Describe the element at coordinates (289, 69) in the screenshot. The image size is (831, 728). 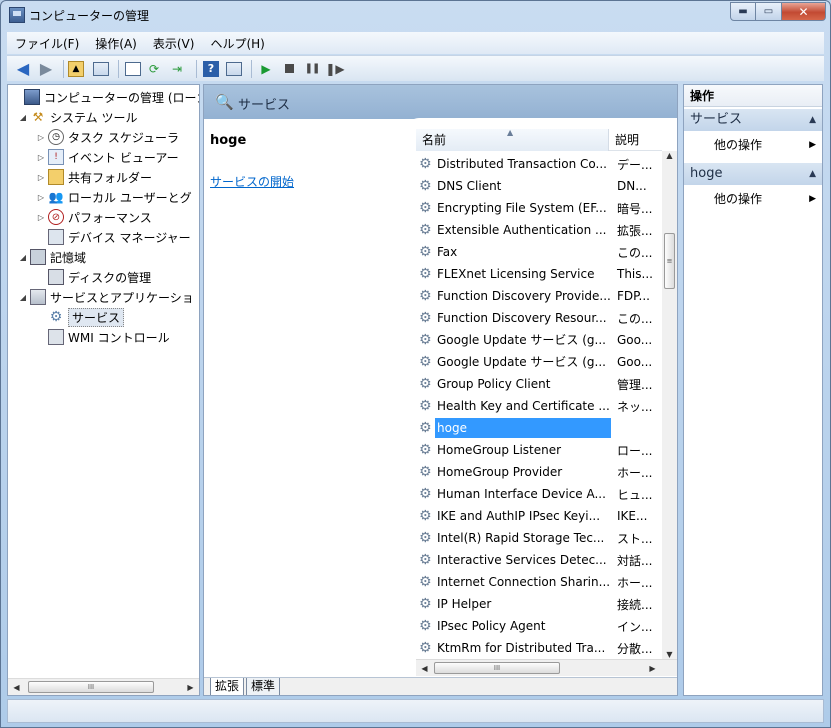
I see `stop-service-icon` at that location.